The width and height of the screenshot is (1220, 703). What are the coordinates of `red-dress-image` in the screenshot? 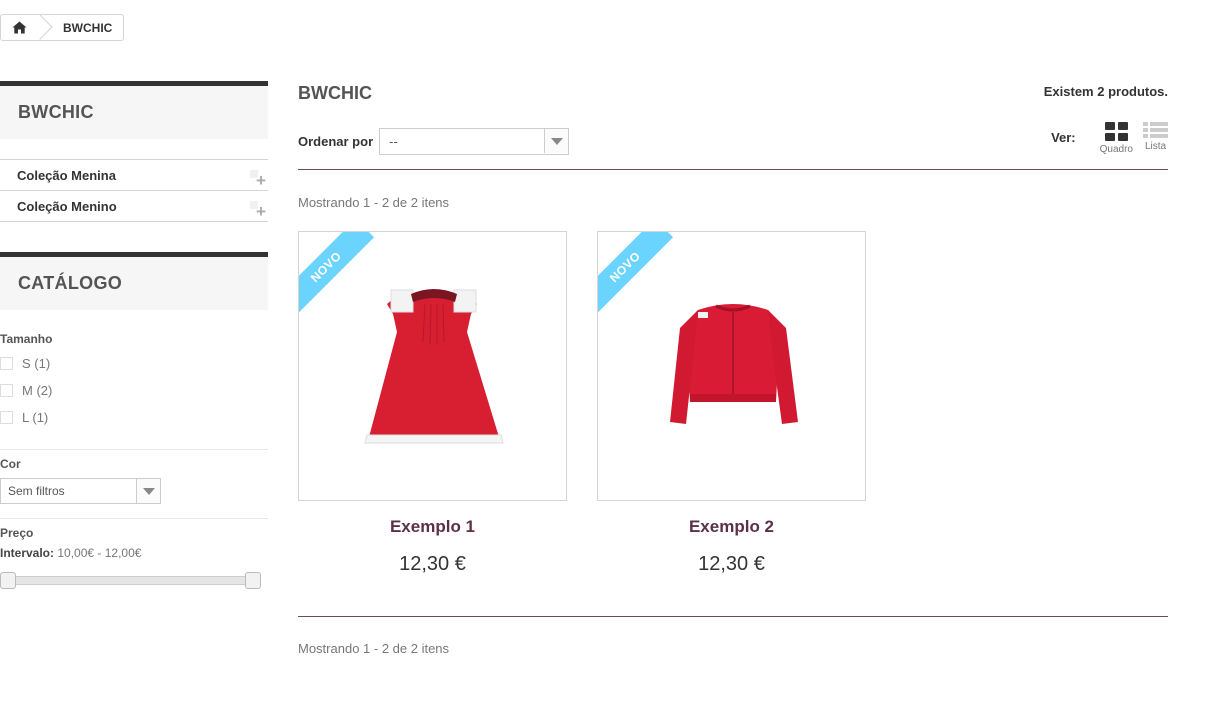 It's located at (433, 366).